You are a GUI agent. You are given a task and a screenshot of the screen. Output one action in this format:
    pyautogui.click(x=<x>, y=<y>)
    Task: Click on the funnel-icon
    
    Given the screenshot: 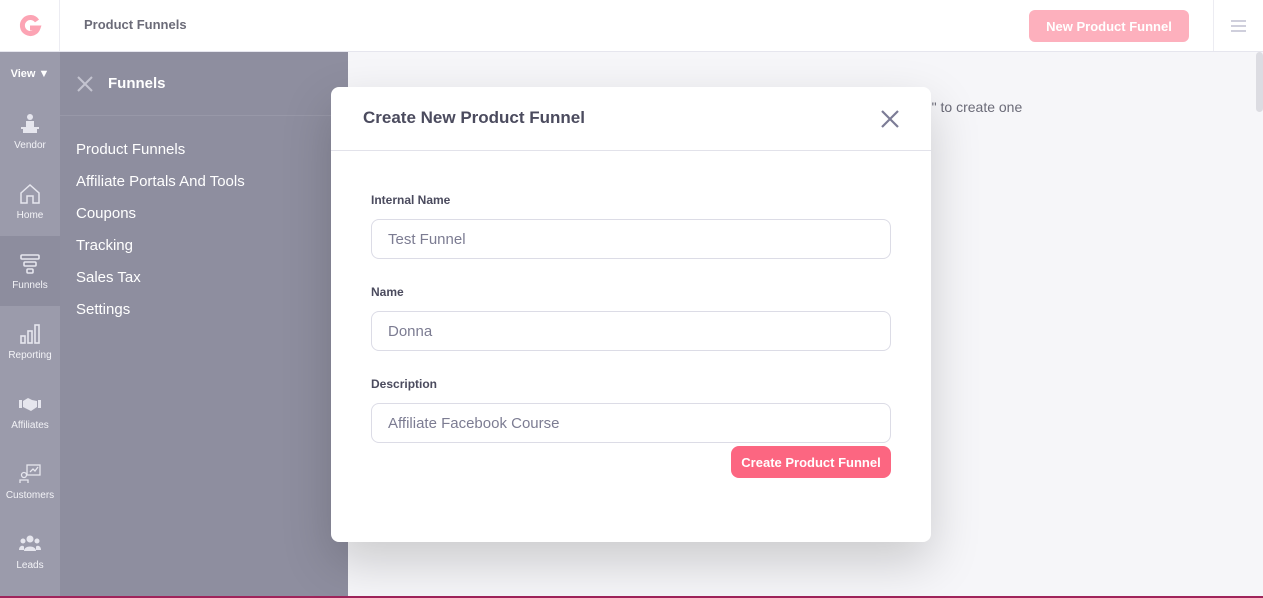 What is the action you would take?
    pyautogui.click(x=30, y=263)
    